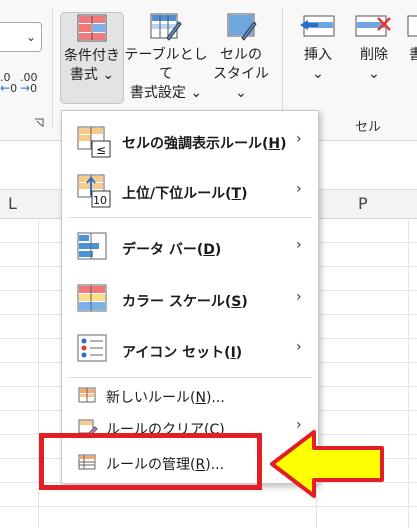 This screenshot has height=528, width=417. What do you see at coordinates (92, 28) in the screenshot?
I see `conditional-formatting-icon` at bounding box center [92, 28].